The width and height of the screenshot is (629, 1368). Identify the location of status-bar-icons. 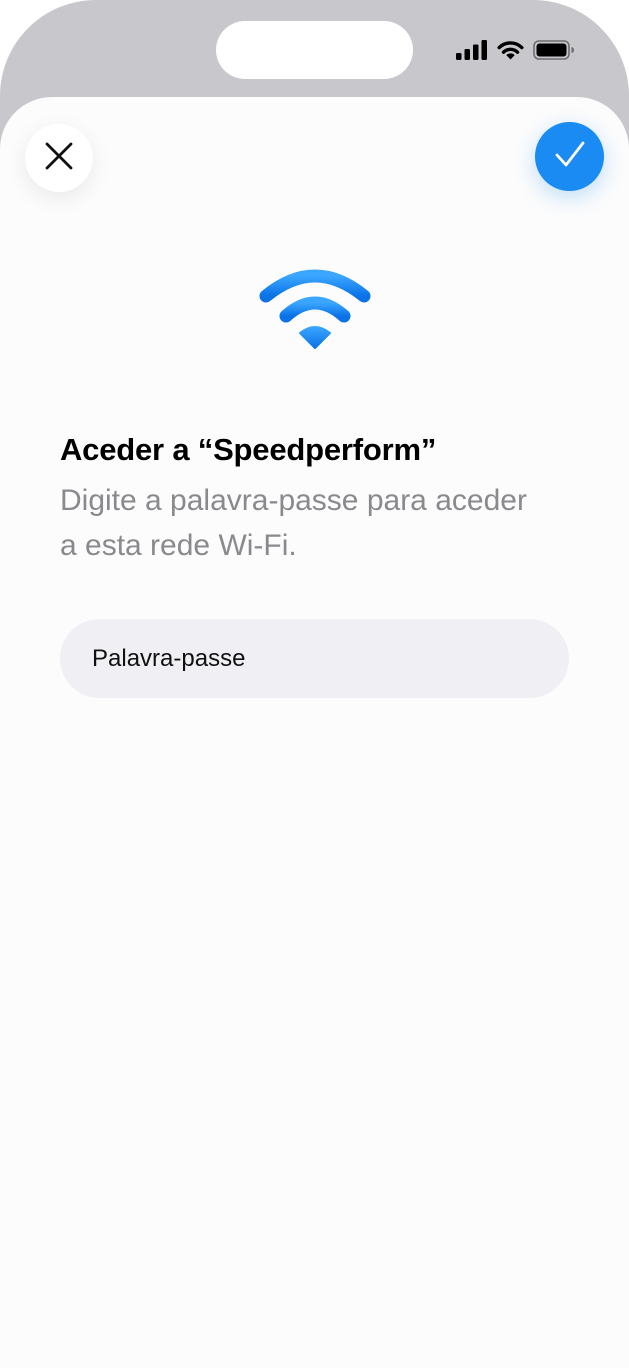
(515, 50).